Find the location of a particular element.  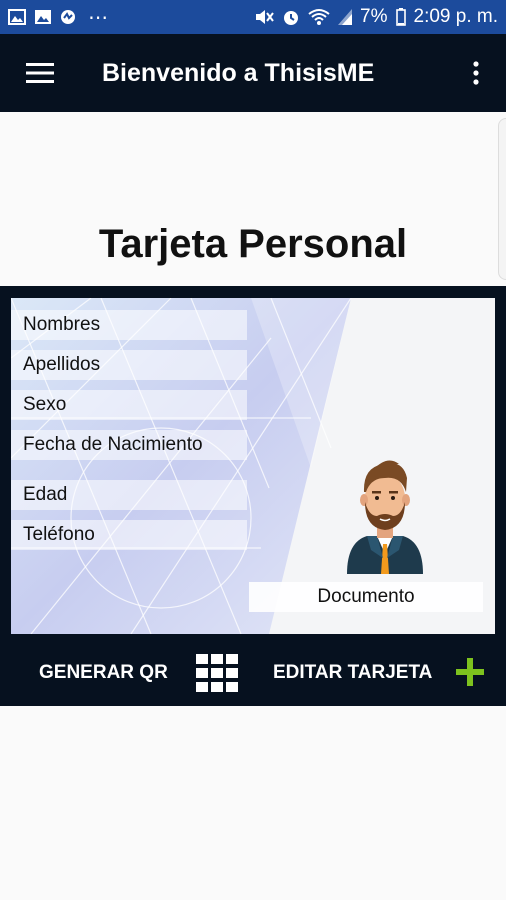

document-field: Documento is located at coordinates (366, 597).